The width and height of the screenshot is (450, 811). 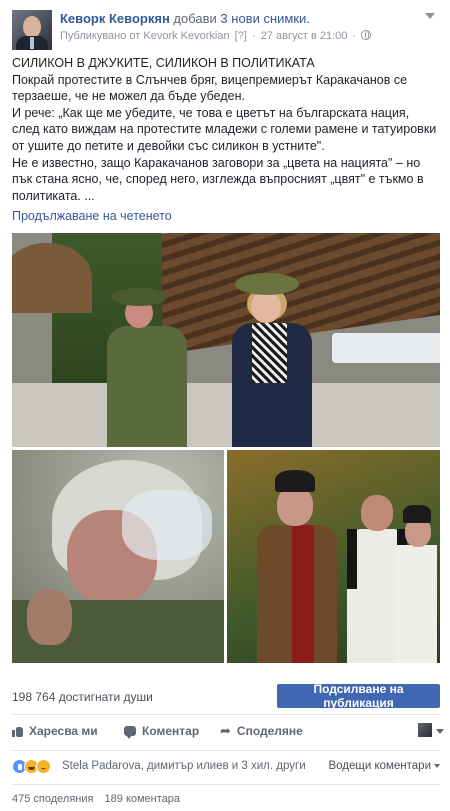 I want to click on sort-caret-icon, so click(x=437, y=766).